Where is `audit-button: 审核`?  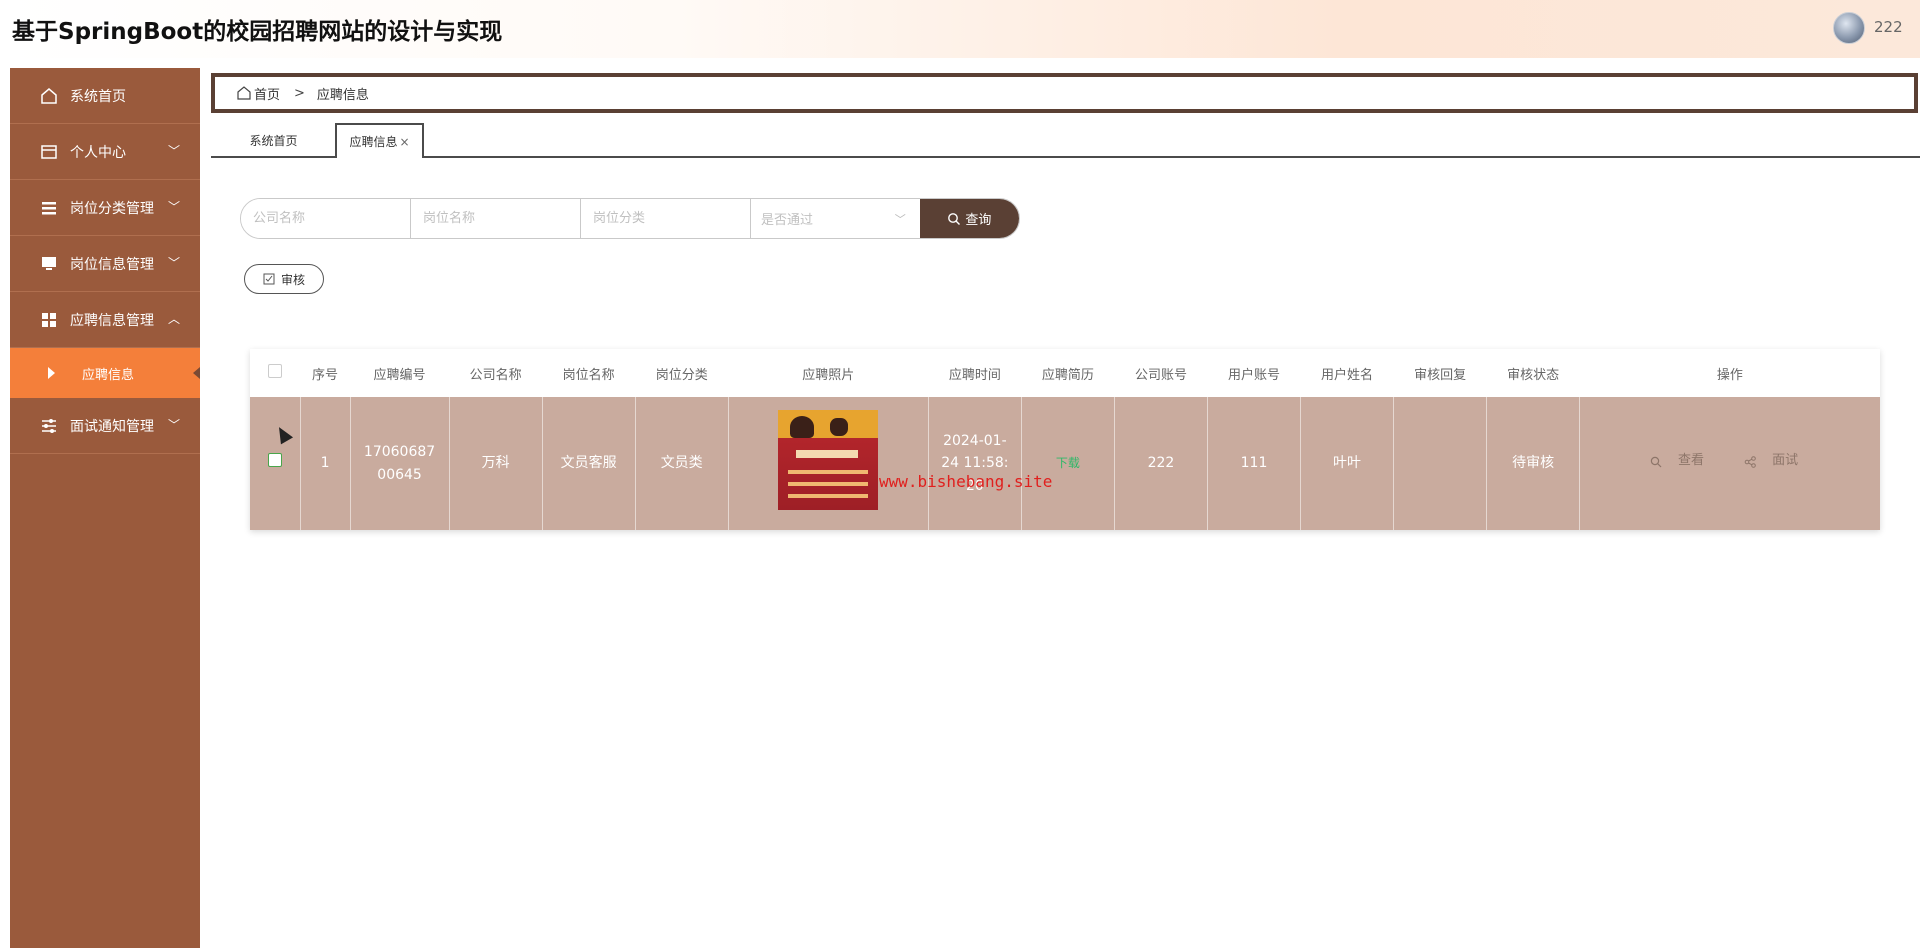 audit-button: 审核 is located at coordinates (284, 279).